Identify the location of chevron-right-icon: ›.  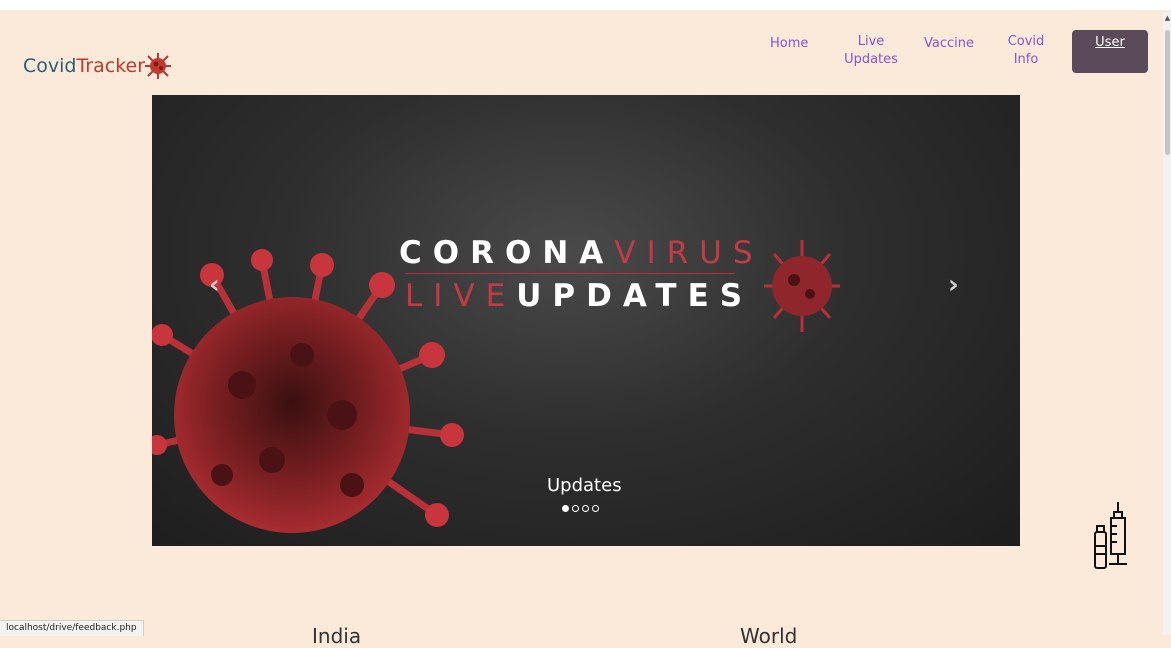
(953, 285).